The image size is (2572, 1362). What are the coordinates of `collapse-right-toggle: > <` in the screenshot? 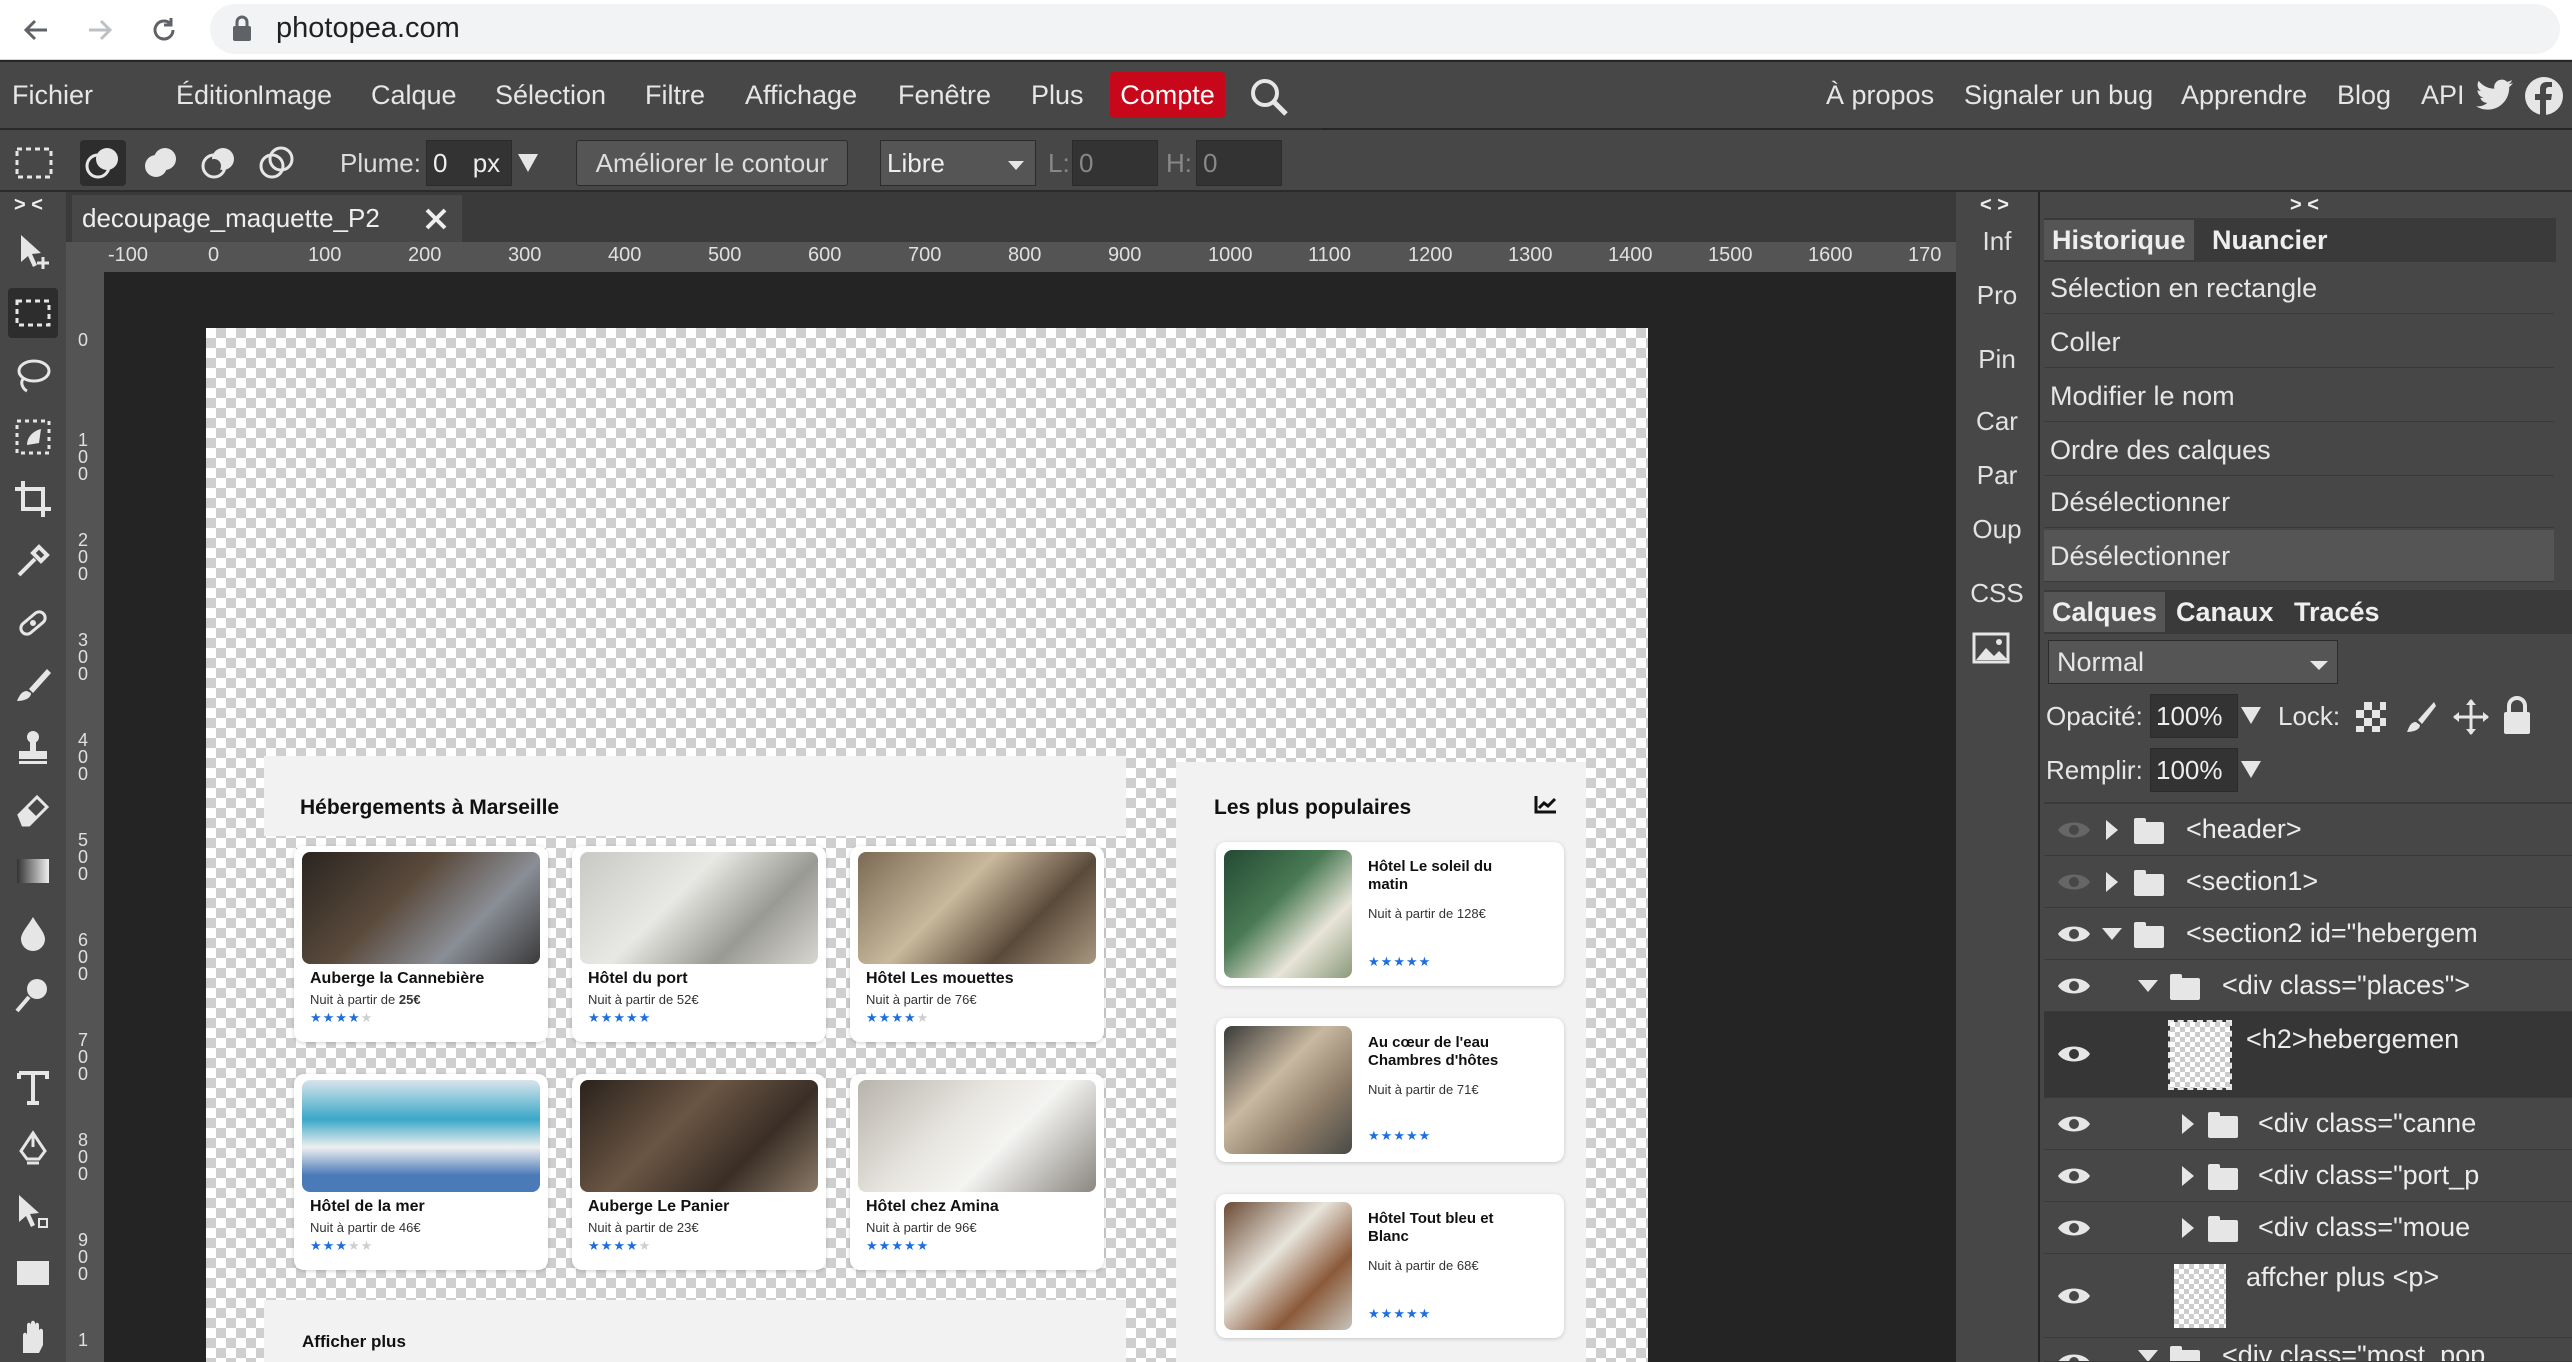 It's located at (2304, 205).